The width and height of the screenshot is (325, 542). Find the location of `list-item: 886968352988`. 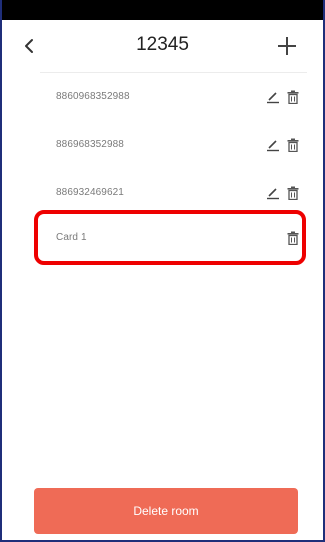

list-item: 886968352988 is located at coordinates (162, 145).